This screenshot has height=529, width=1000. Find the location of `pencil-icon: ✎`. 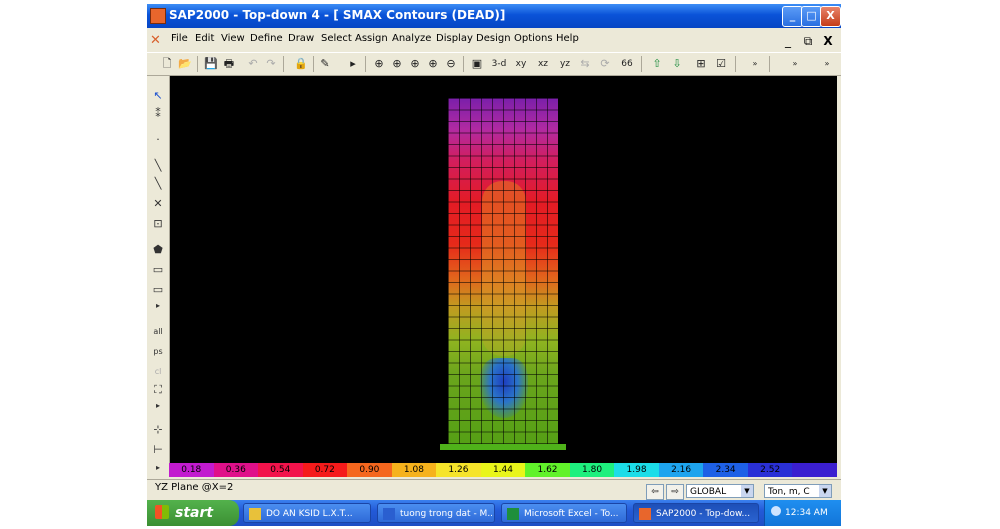

pencil-icon: ✎ is located at coordinates (325, 64).